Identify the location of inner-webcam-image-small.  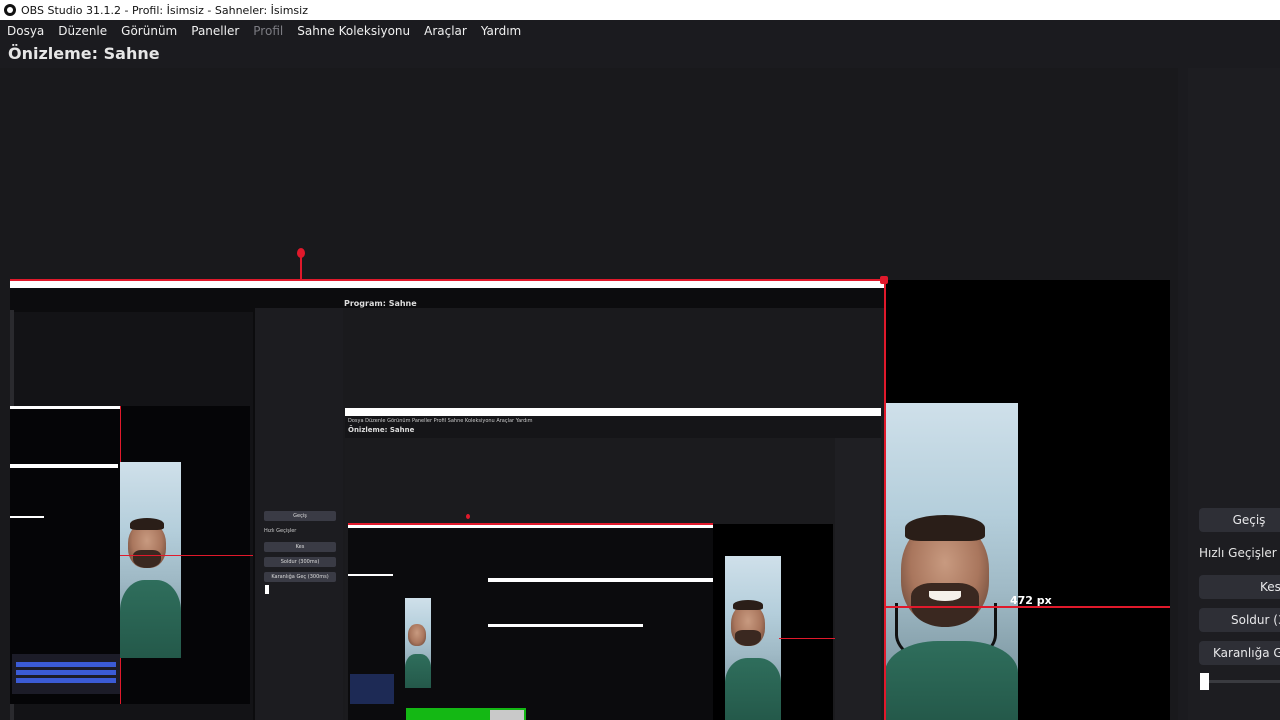
(418, 643).